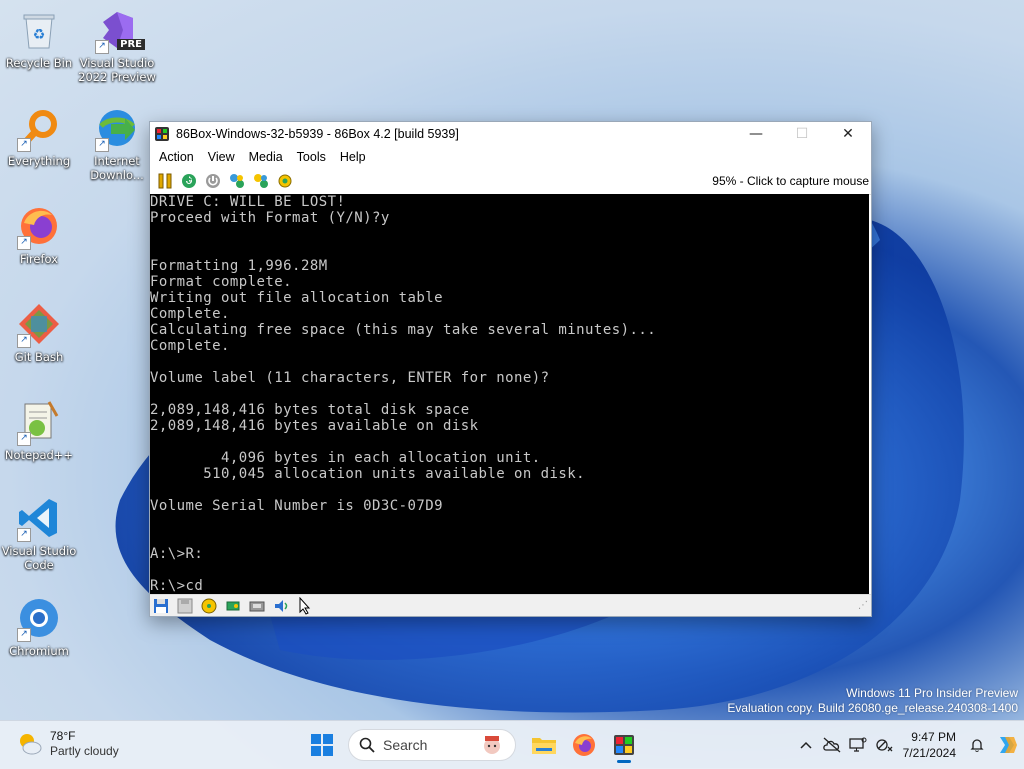 The height and width of the screenshot is (769, 1024). What do you see at coordinates (1007, 745) in the screenshot?
I see `copilot-icon` at bounding box center [1007, 745].